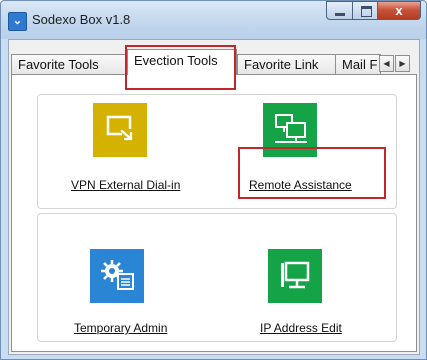  Describe the element at coordinates (340, 14) in the screenshot. I see `minimize-icon` at that location.